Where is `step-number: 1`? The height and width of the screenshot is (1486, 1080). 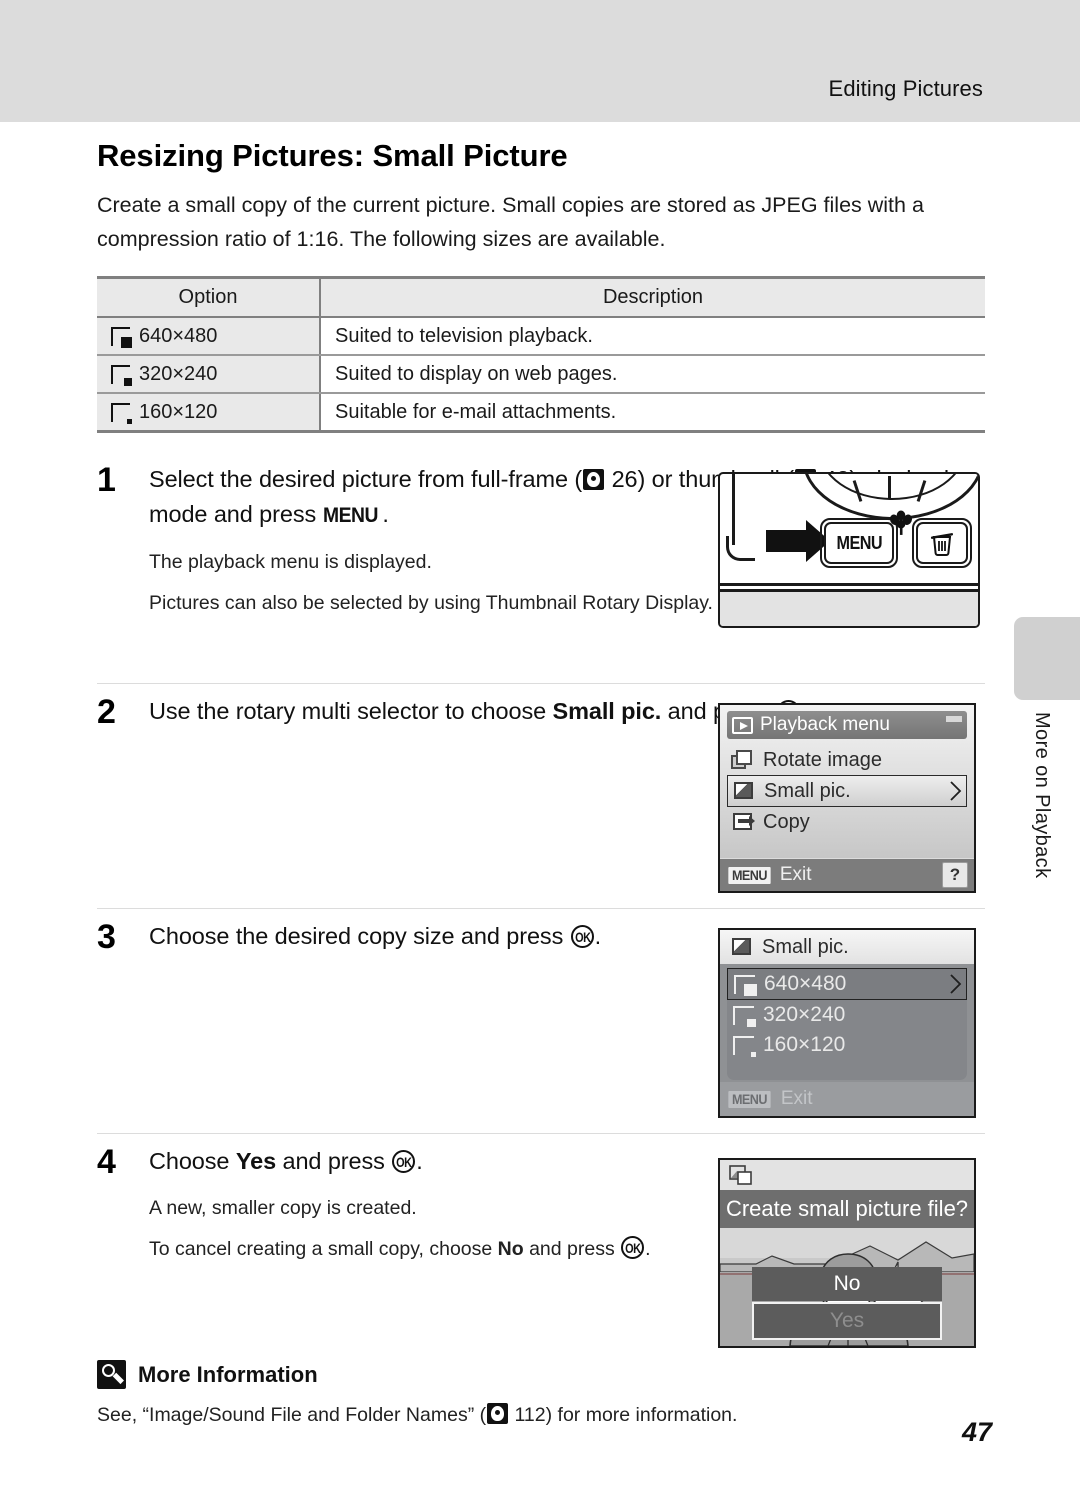
step-number: 1 is located at coordinates (106, 480).